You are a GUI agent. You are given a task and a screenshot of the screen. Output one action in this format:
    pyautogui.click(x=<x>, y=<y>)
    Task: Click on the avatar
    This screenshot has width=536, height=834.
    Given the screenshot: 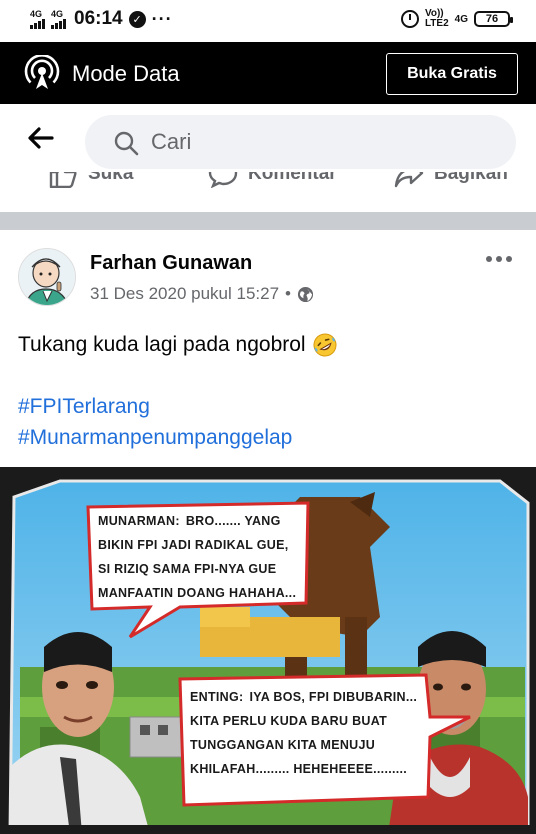 What is the action you would take?
    pyautogui.click(x=47, y=277)
    